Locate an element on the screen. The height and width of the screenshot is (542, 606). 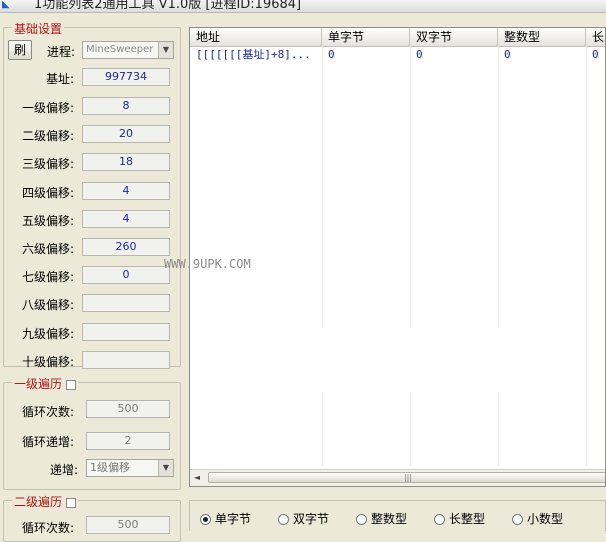
scroll-left-icon: ◄ is located at coordinates (197, 478).